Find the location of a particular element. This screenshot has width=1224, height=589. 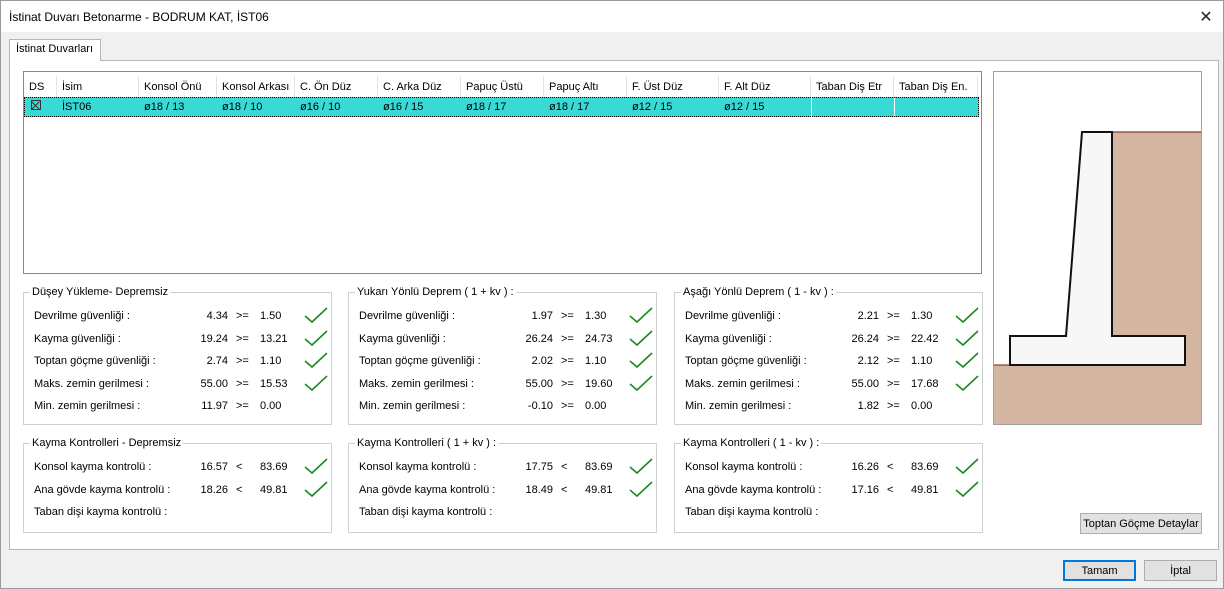

row-value: 1.82 is located at coordinates (868, 406).